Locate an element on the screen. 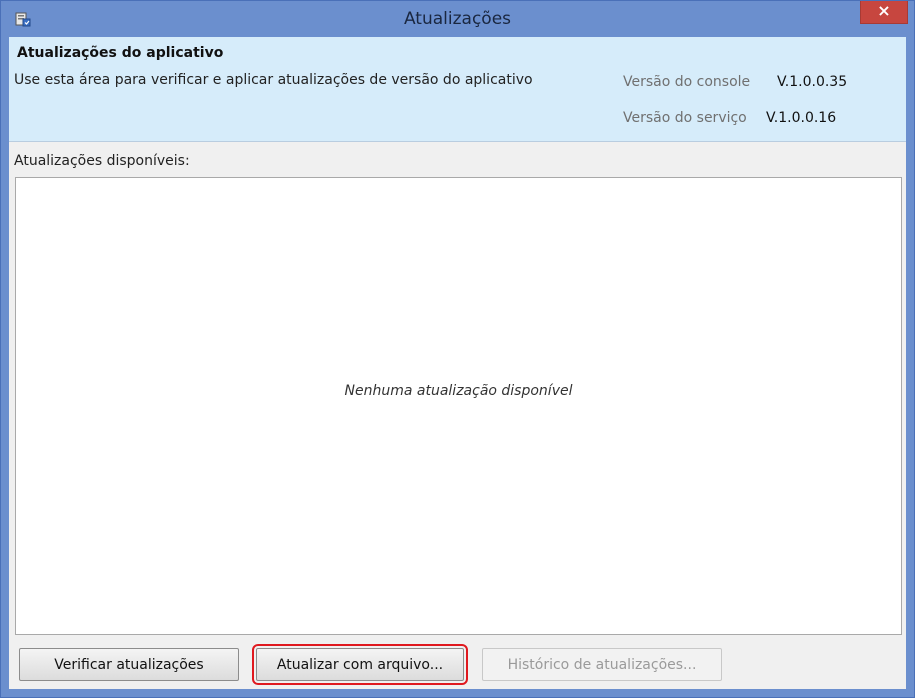  header-title: Atualizações do aplicativo is located at coordinates (120, 53).